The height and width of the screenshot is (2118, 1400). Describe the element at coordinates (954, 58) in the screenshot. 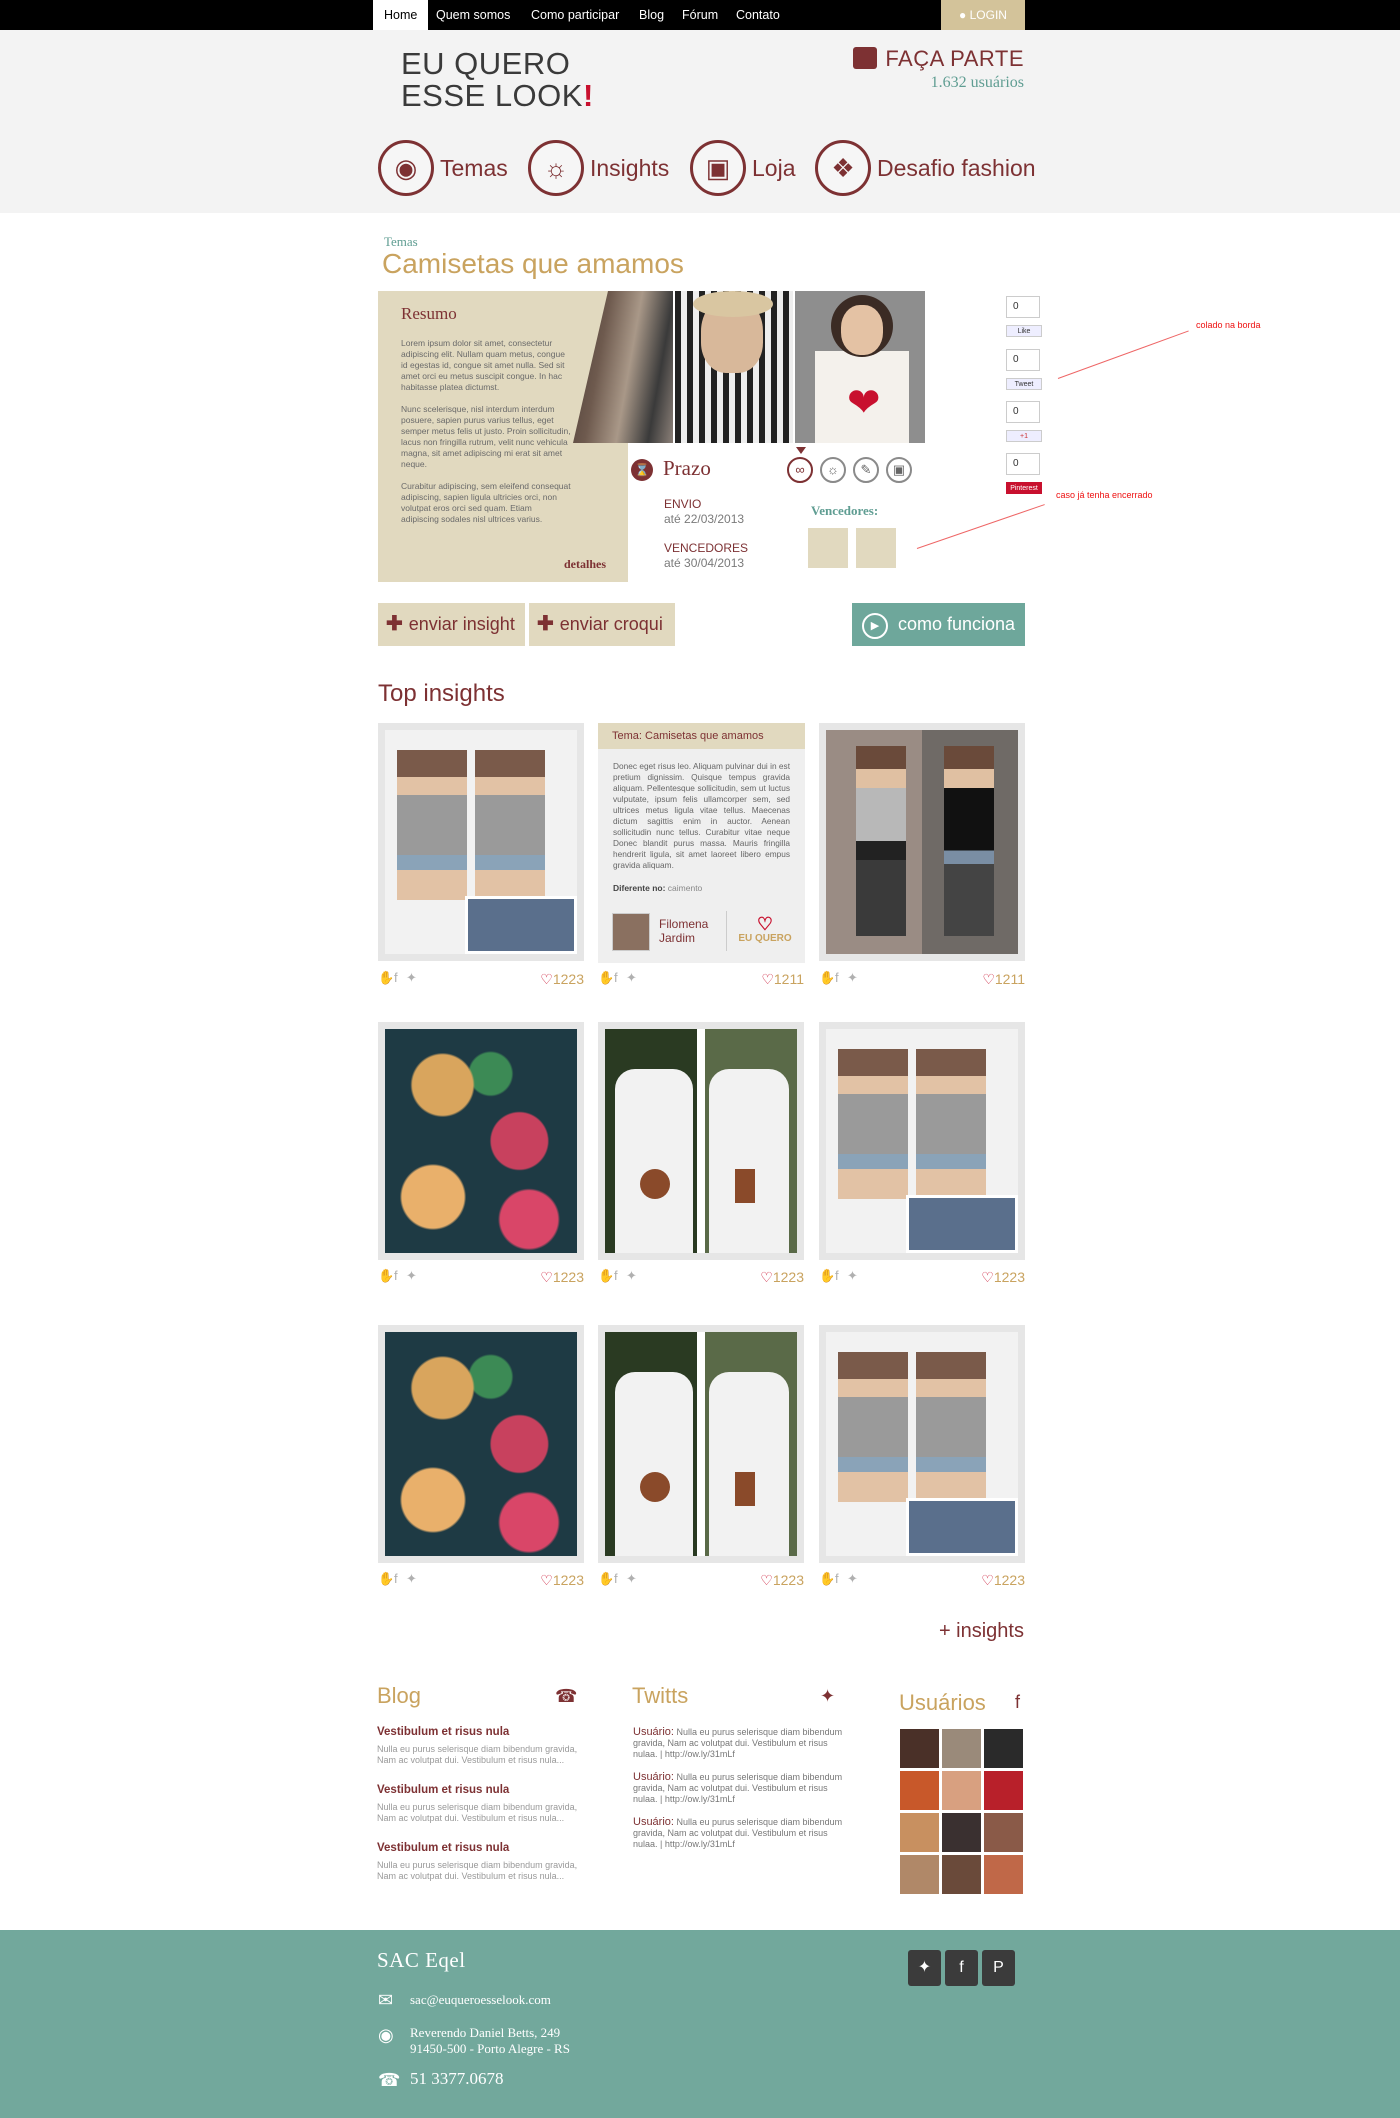

I see `join-link: FAÇA PARTE` at that location.